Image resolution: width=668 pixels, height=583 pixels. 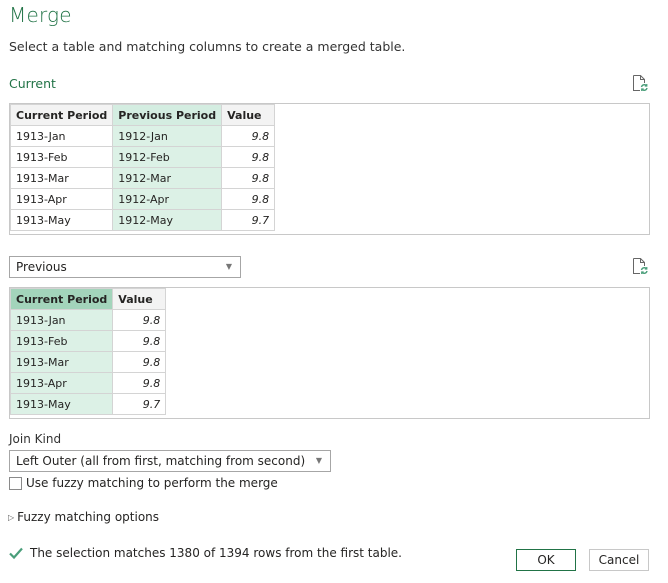 I want to click on cell: 1912-Jan, so click(x=167, y=136).